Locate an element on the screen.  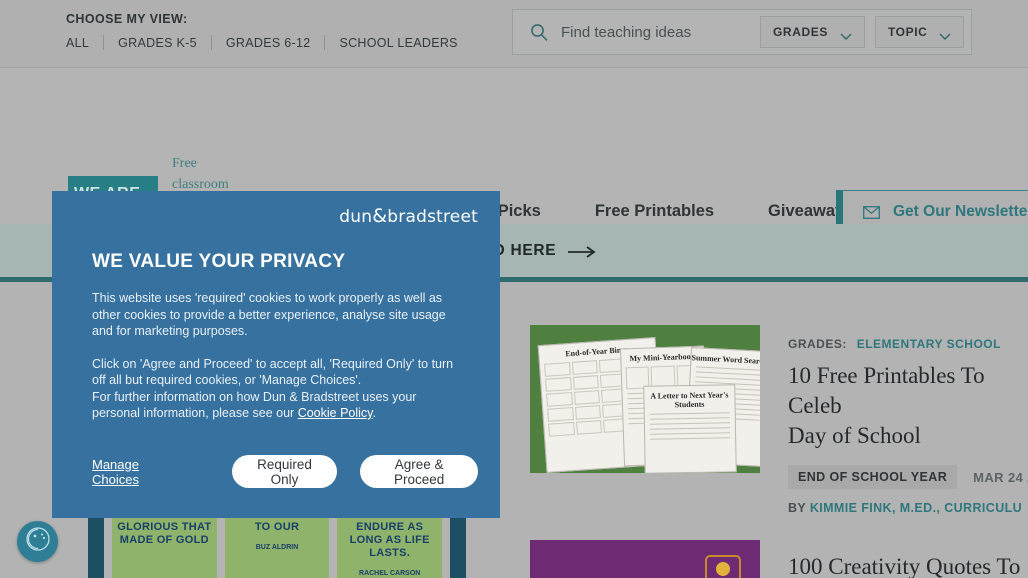
printable-page: A Letter to Next Year's Students is located at coordinates (690, 428).